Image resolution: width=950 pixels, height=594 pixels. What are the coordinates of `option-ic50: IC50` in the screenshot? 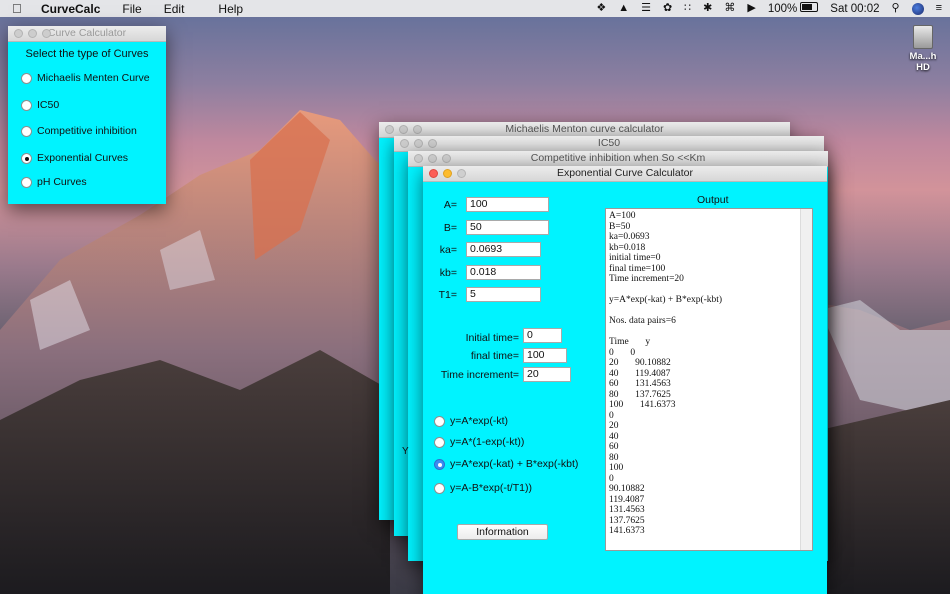 It's located at (40, 105).